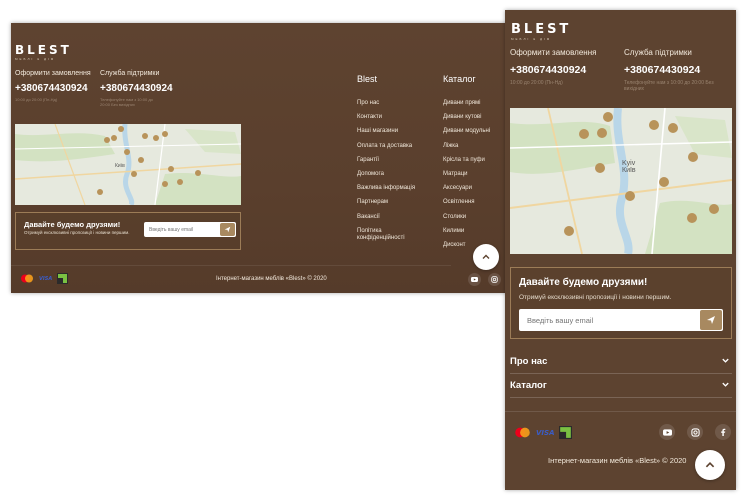  I want to click on mobile-scroll-top-button, so click(710, 465).